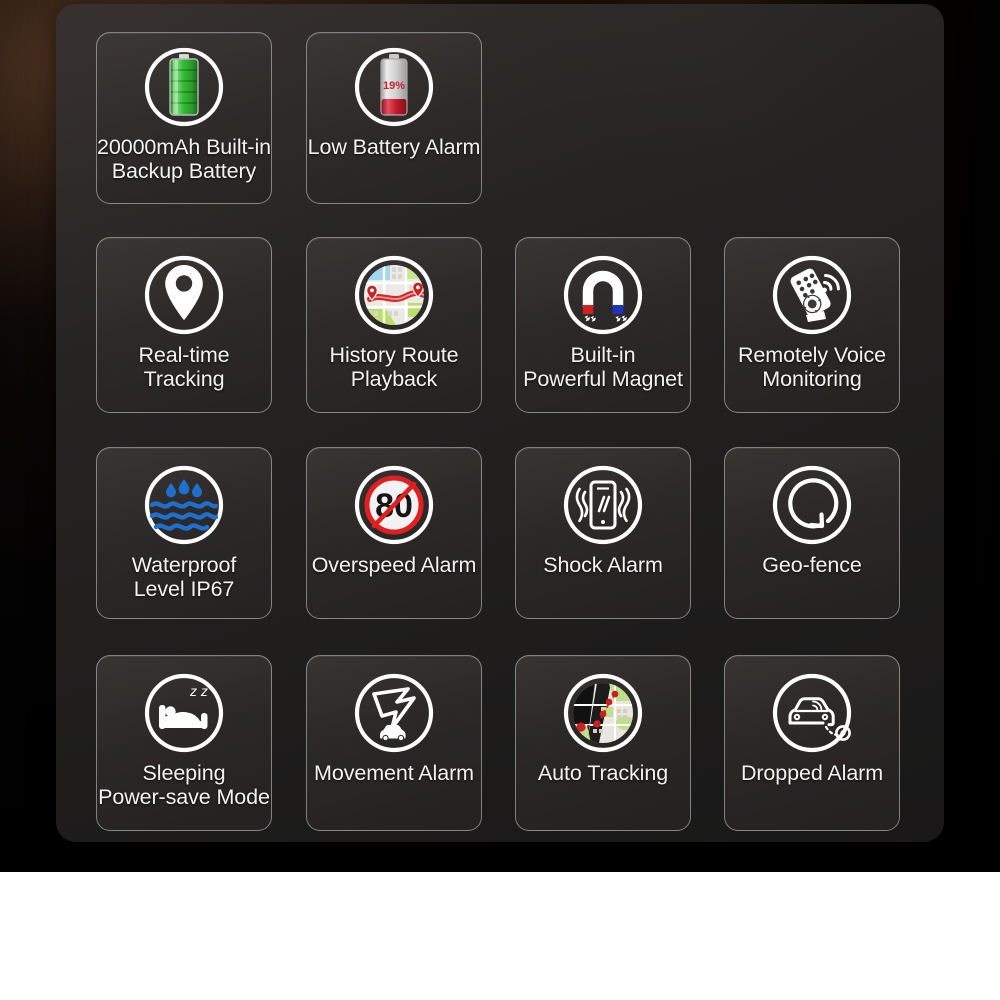  Describe the element at coordinates (198, 691) in the screenshot. I see `sleep-zz-badge: z z` at that location.